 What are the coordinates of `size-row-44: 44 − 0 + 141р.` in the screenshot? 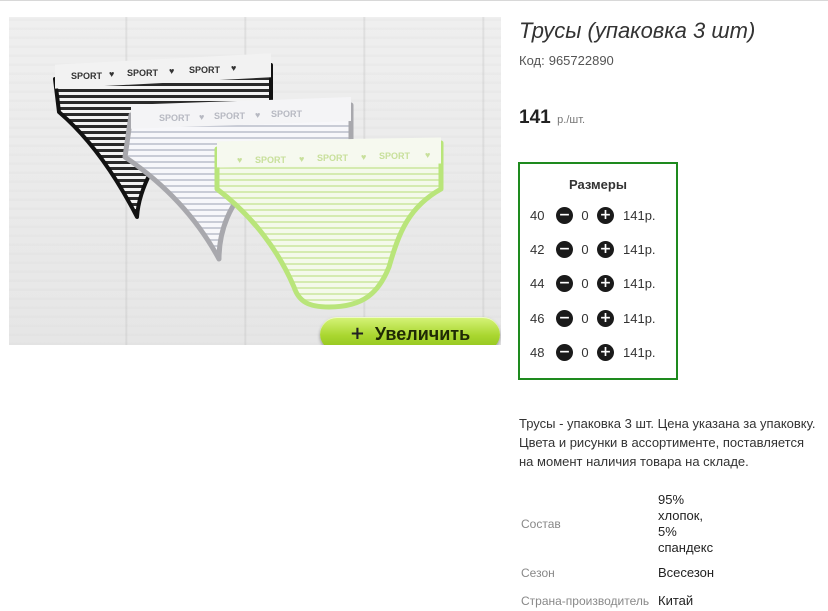 It's located at (593, 283).